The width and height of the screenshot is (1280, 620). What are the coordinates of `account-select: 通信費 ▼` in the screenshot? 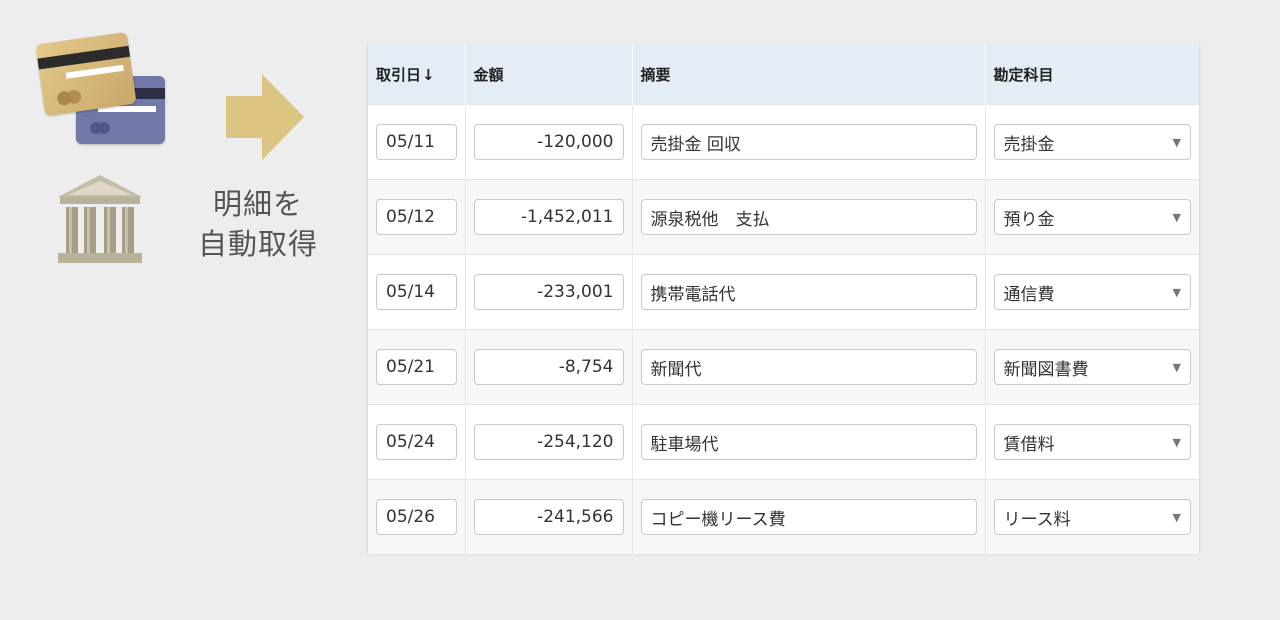 It's located at (1092, 292).